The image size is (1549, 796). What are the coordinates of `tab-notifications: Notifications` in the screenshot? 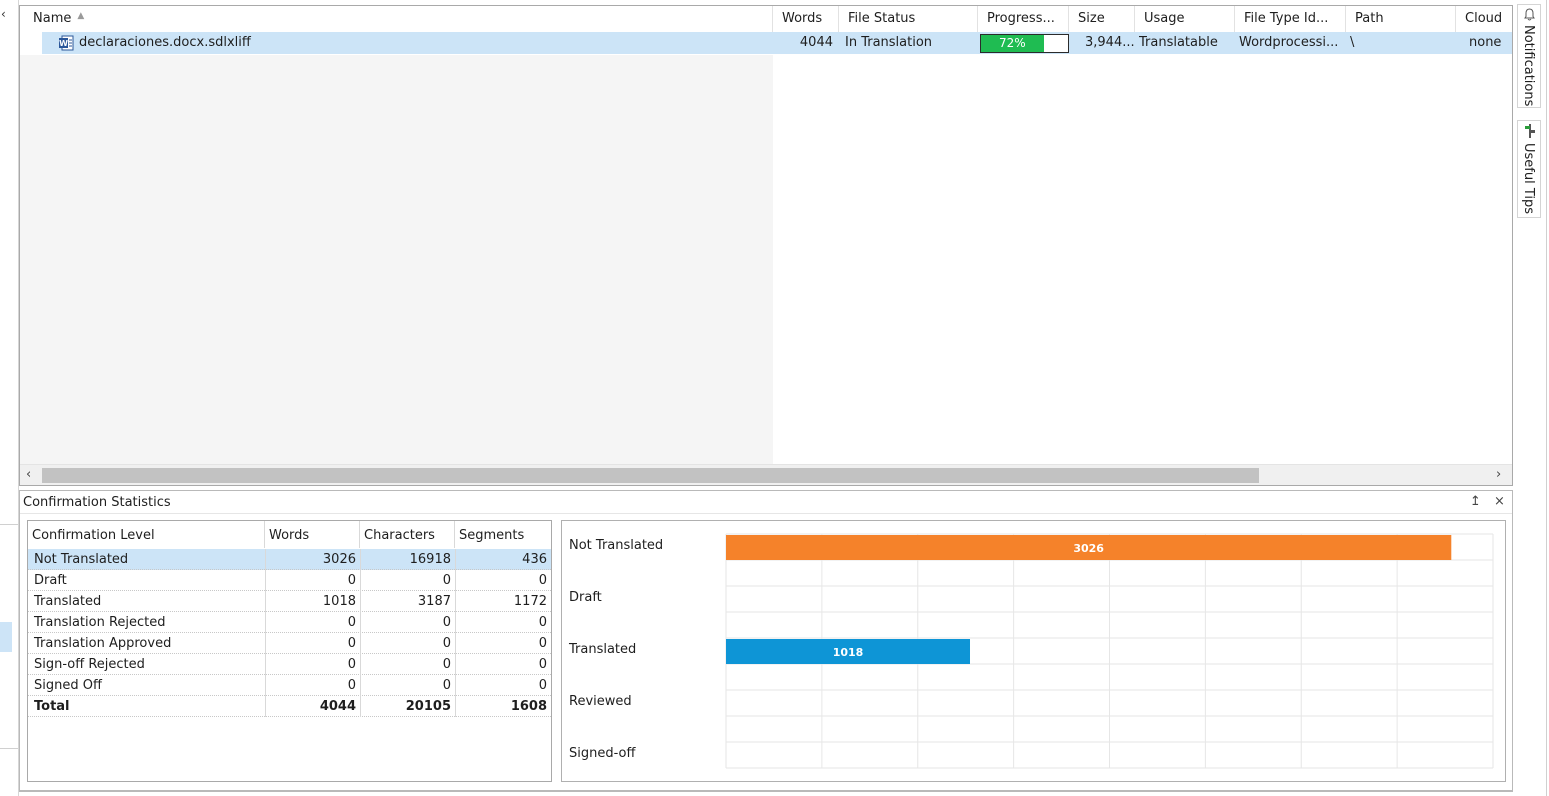 It's located at (1529, 56).